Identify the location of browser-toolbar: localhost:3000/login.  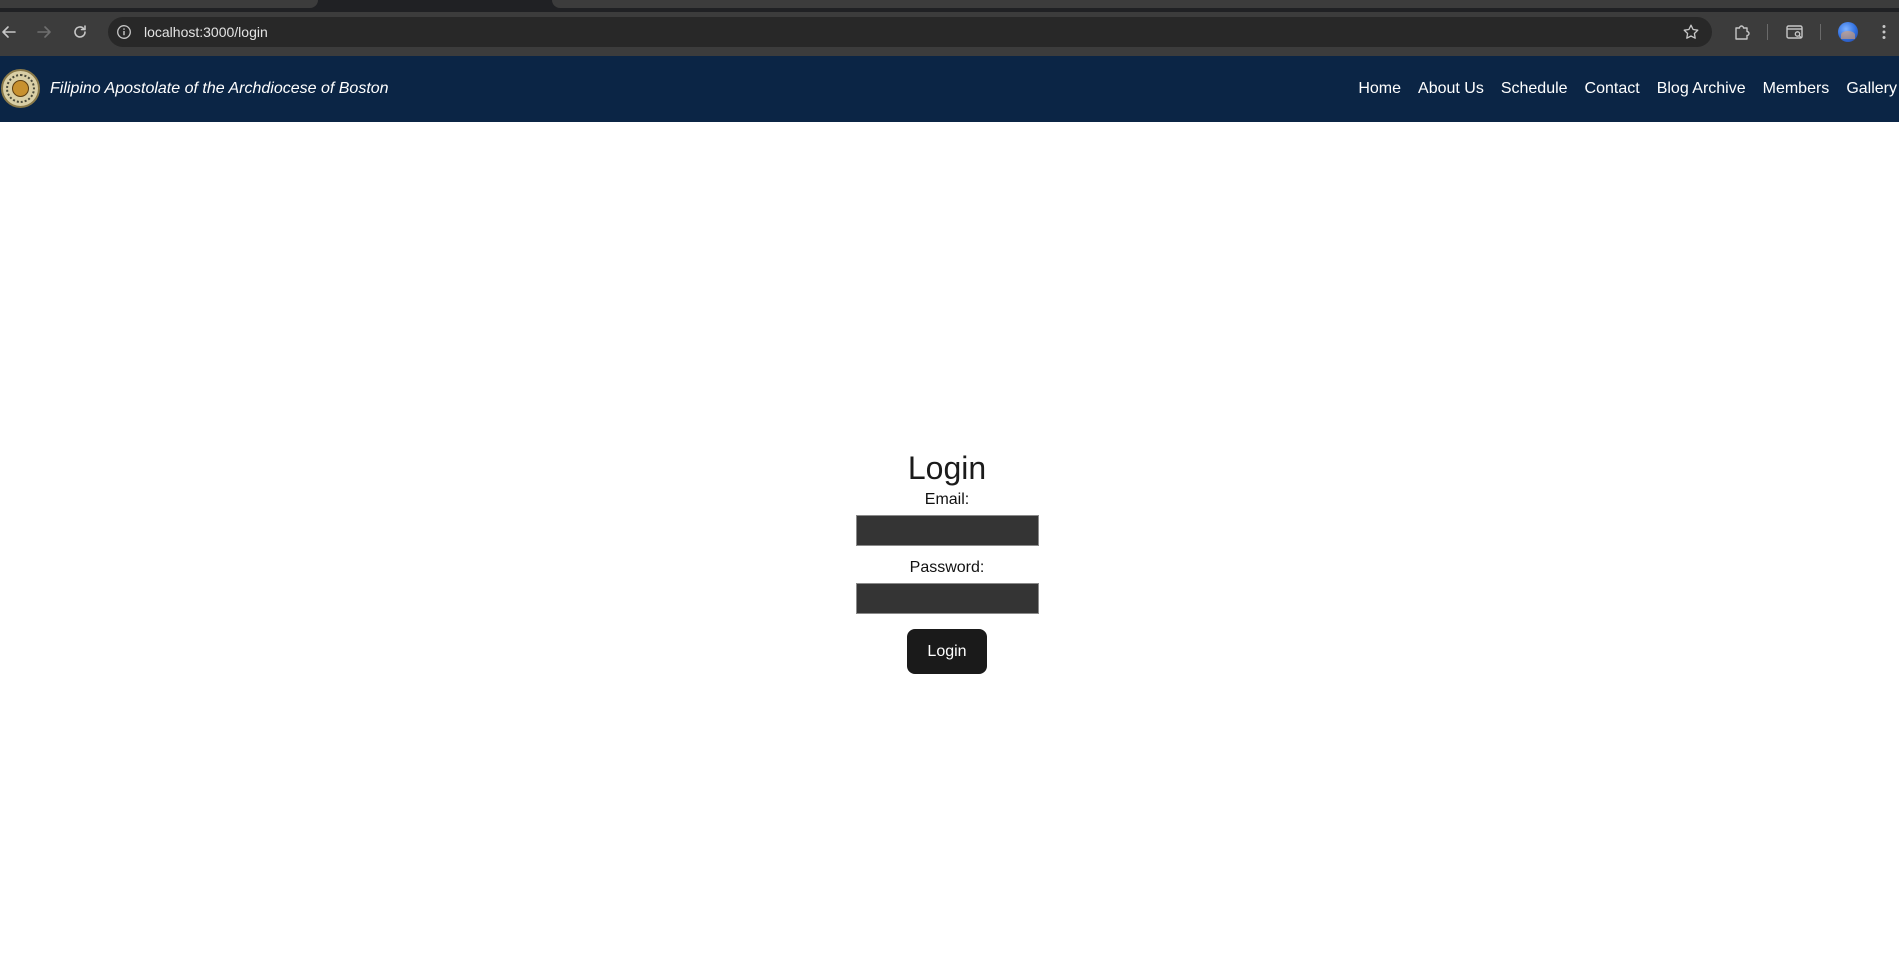
(949, 32).